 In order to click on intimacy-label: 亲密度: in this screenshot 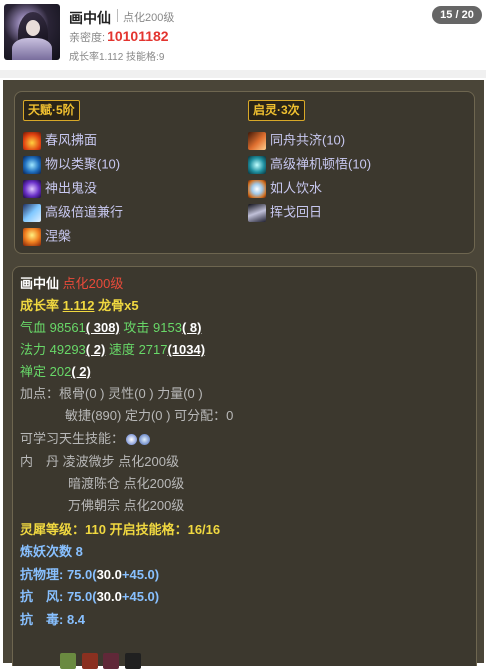, I will do `click(87, 38)`.